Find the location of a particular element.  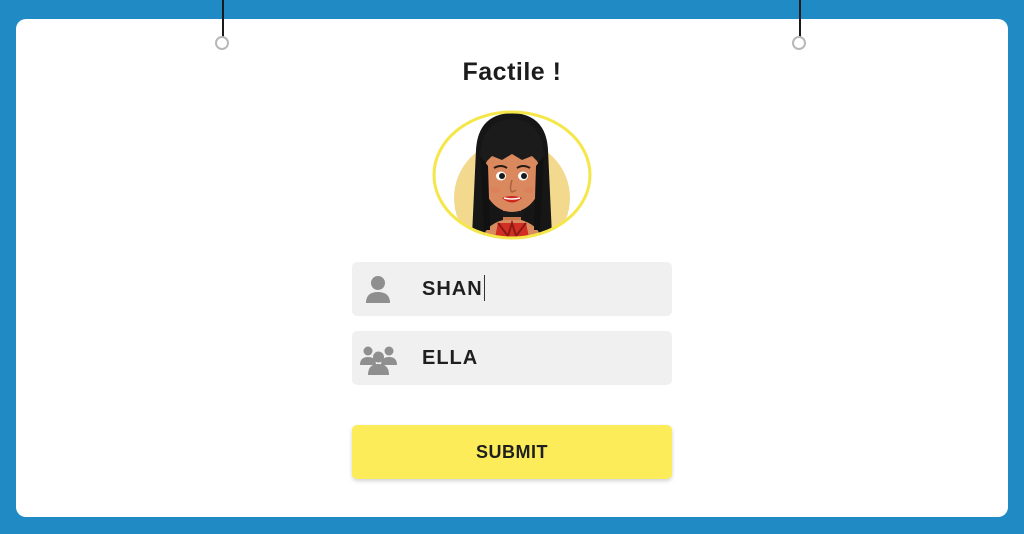

name-input: SHAN is located at coordinates (453, 289).